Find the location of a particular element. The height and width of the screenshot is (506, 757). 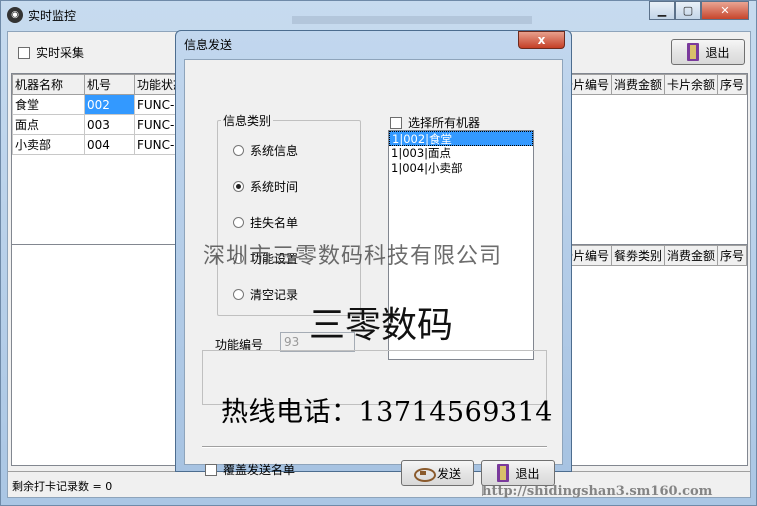

col-header-balance: 卡片余额 is located at coordinates (690, 84).